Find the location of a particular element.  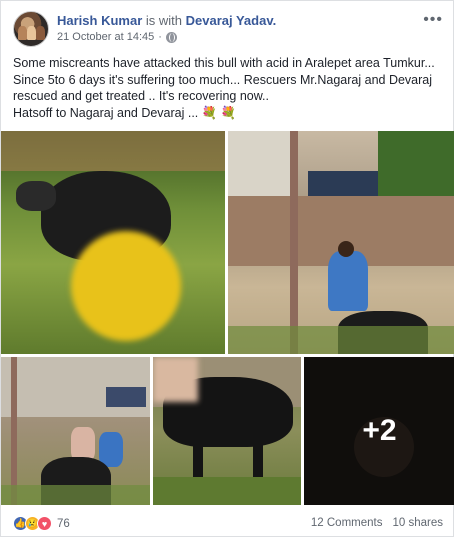

post-stats: 12 Comments 10 shares is located at coordinates (377, 523).